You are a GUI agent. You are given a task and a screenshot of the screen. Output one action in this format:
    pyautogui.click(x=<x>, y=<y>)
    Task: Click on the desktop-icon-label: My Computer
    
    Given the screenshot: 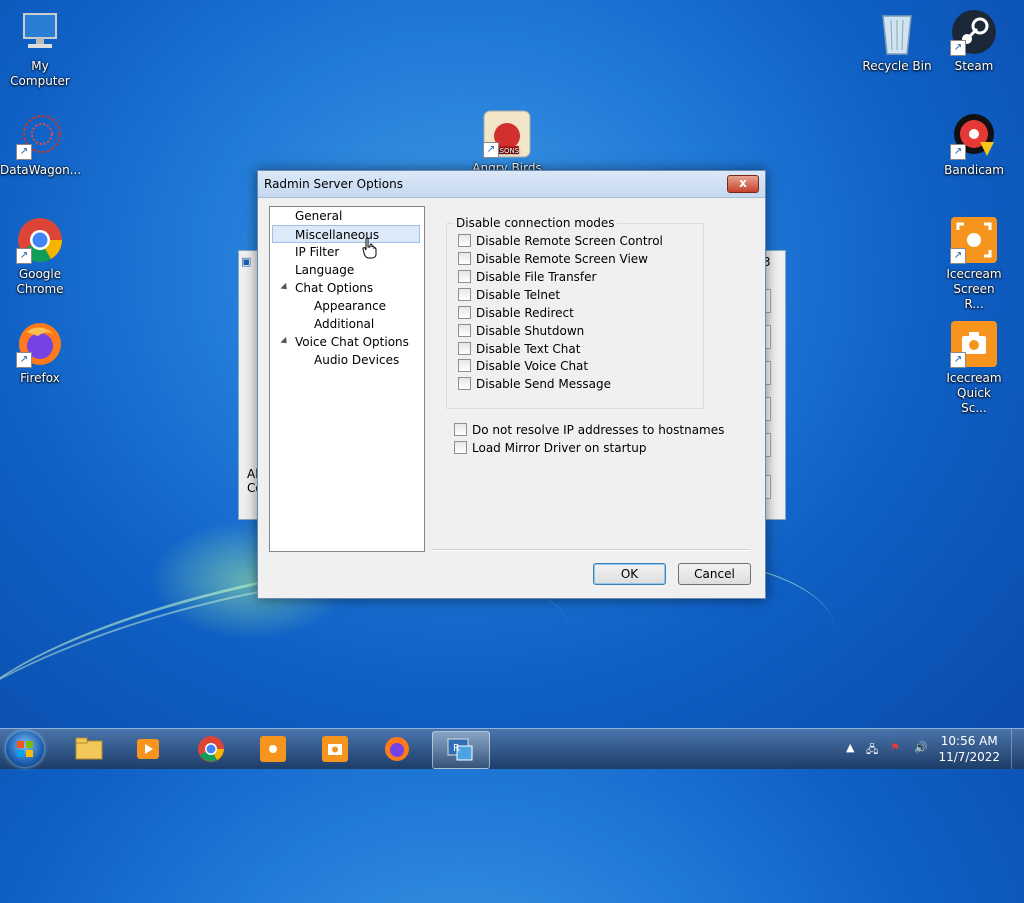 What is the action you would take?
    pyautogui.click(x=40, y=73)
    